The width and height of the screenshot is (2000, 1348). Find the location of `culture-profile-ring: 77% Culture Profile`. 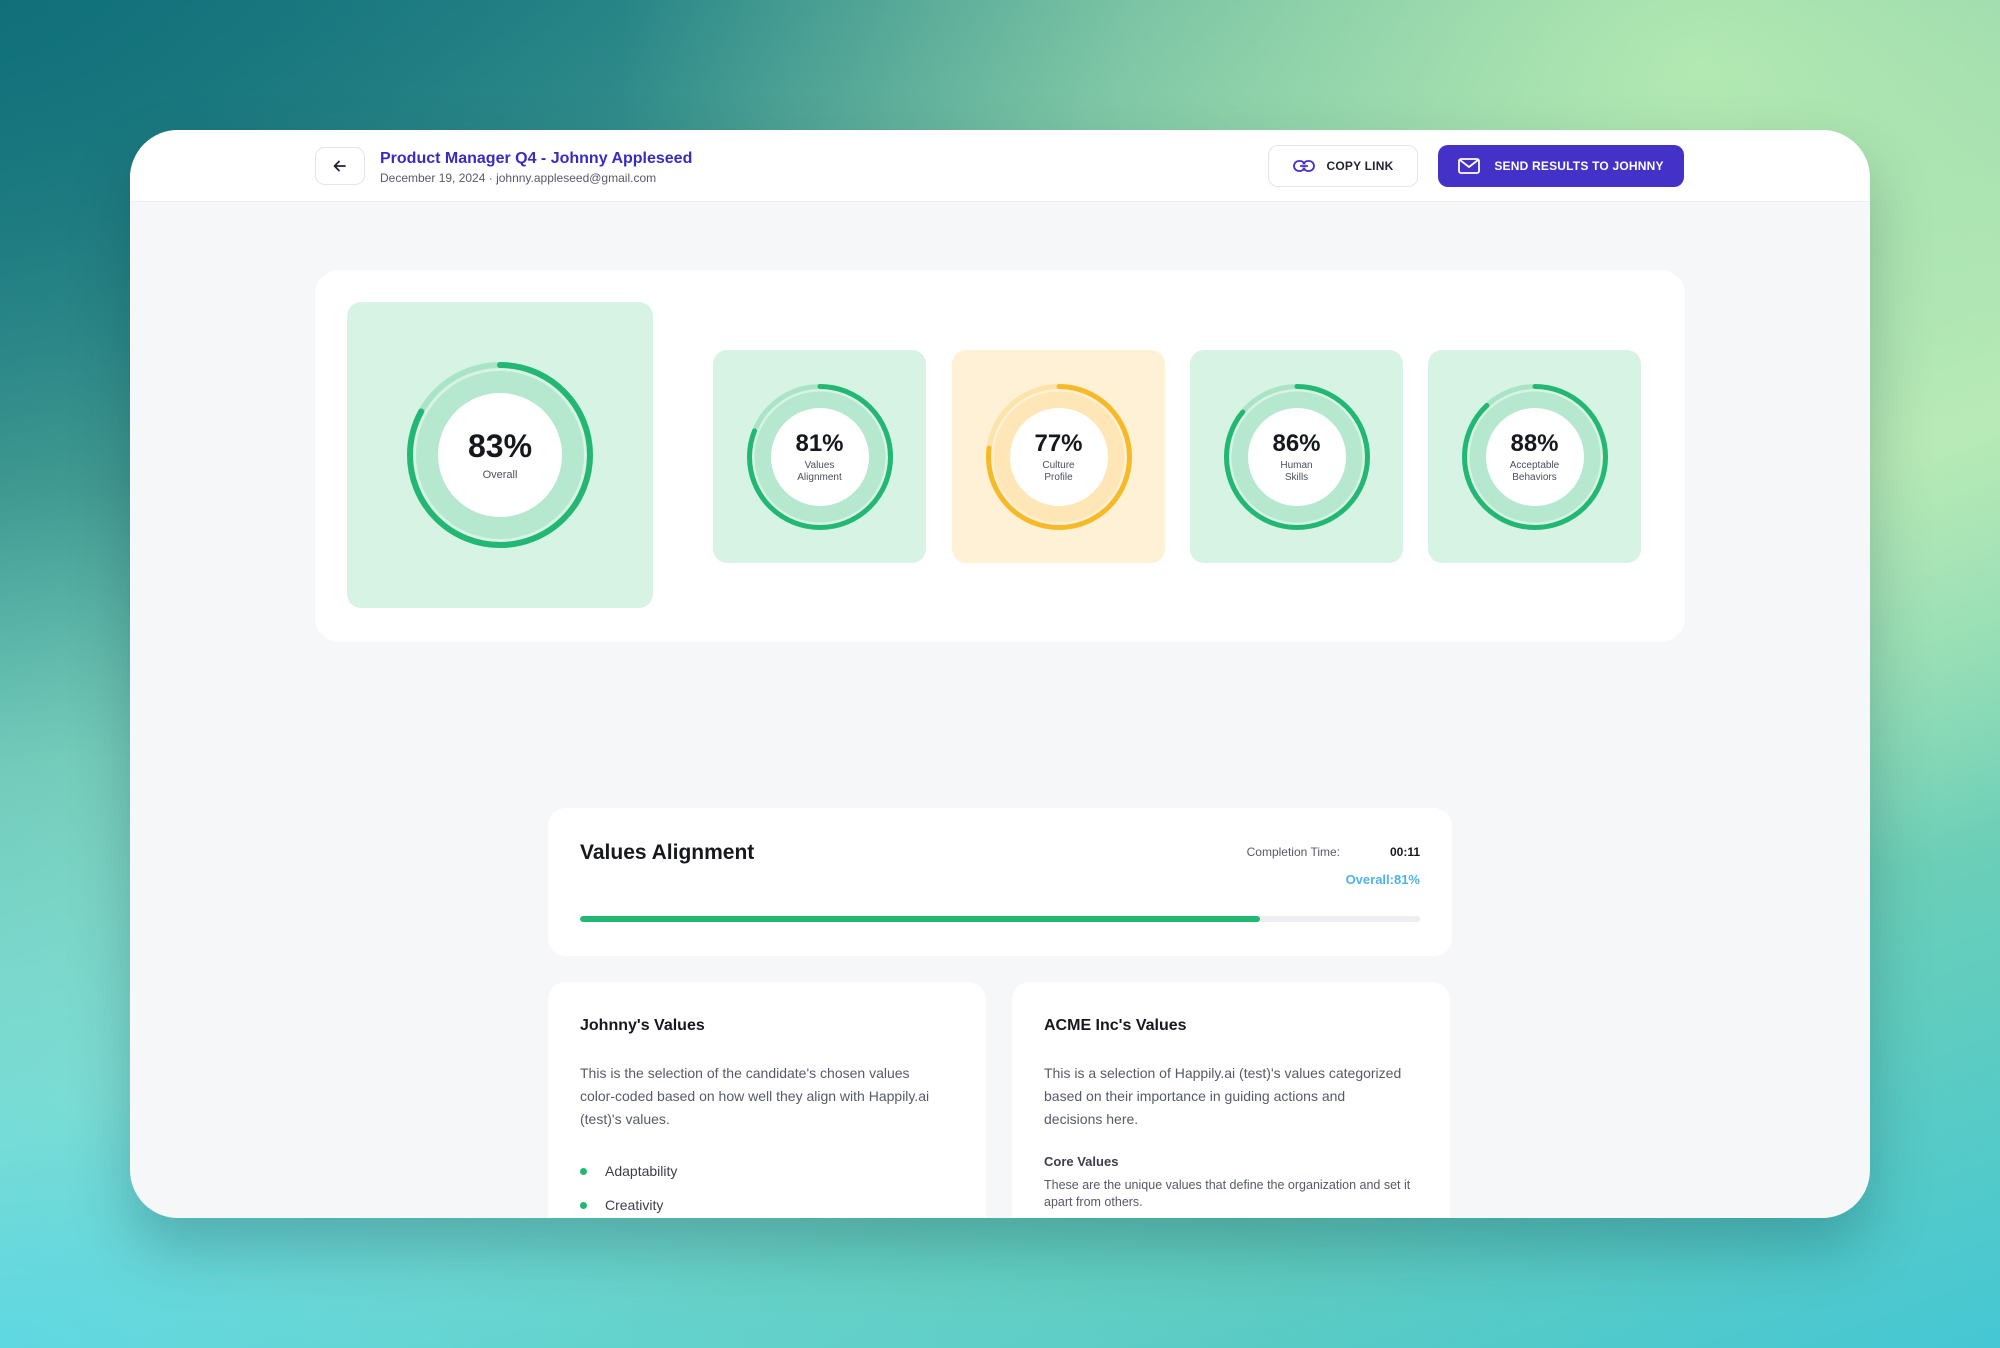

culture-profile-ring: 77% Culture Profile is located at coordinates (1059, 457).